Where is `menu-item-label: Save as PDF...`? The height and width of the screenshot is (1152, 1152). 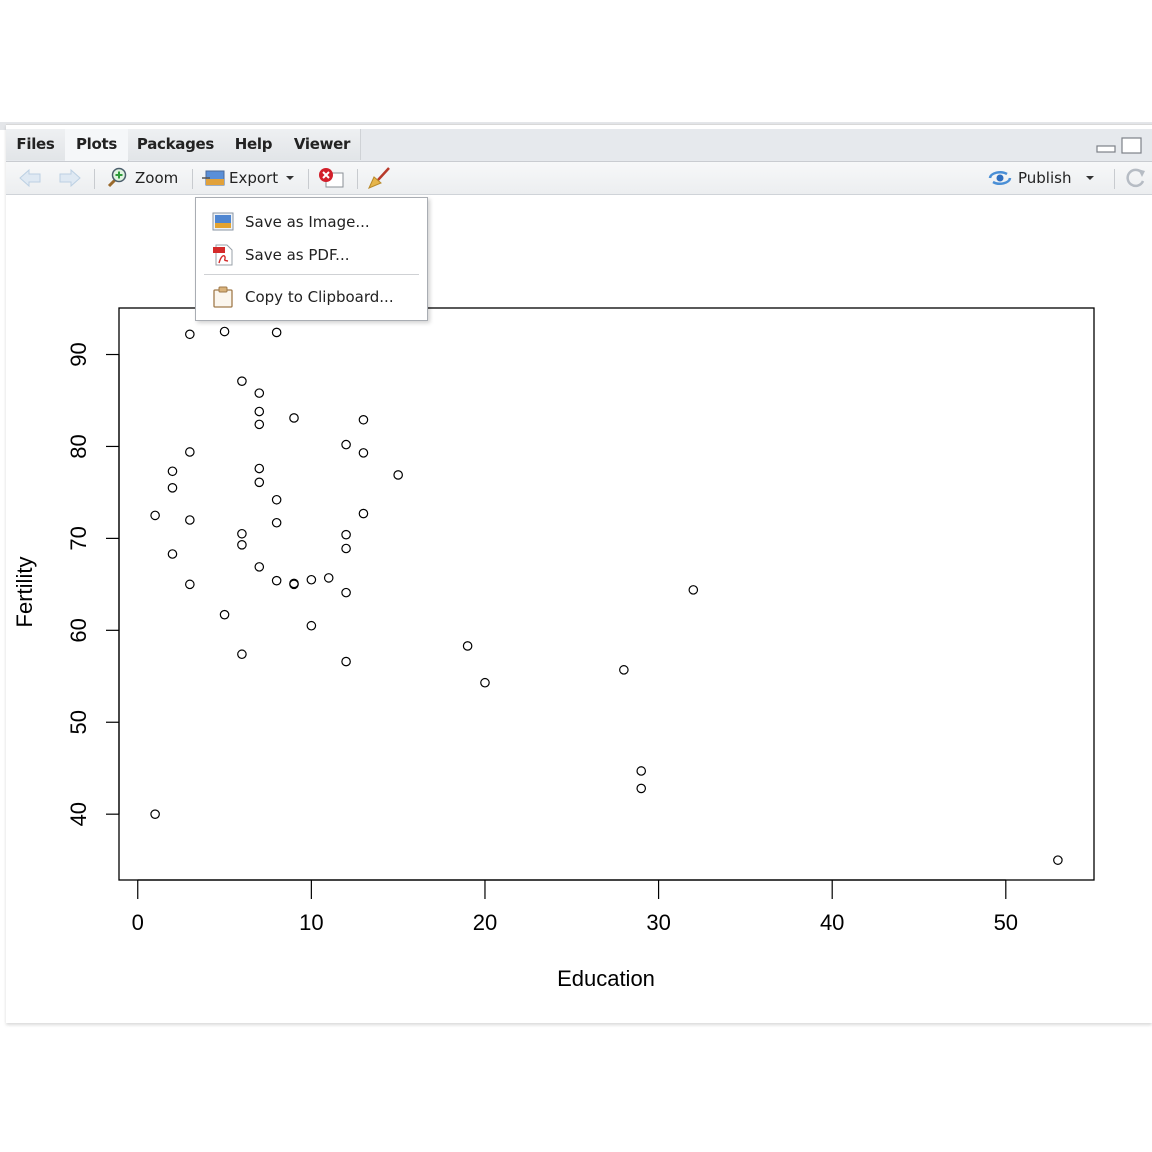 menu-item-label: Save as PDF... is located at coordinates (297, 255).